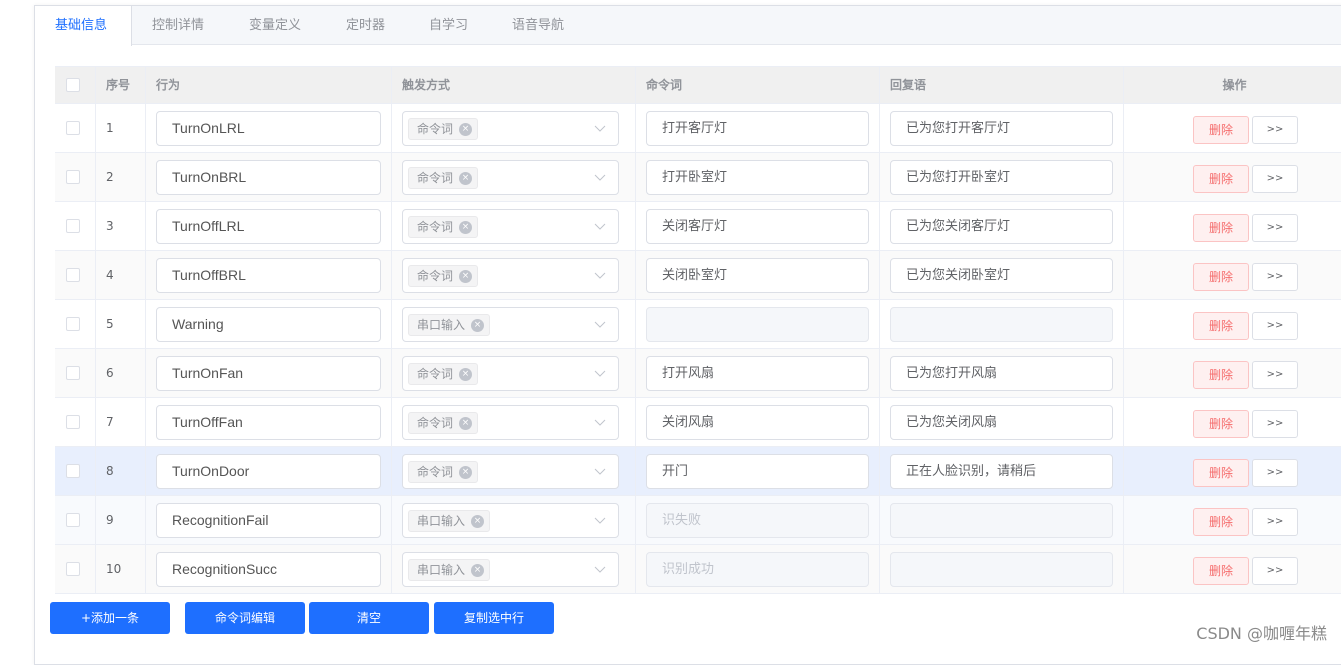 This screenshot has width=1341, height=665. What do you see at coordinates (757, 422) in the screenshot?
I see `command-input: 关闭风扇` at bounding box center [757, 422].